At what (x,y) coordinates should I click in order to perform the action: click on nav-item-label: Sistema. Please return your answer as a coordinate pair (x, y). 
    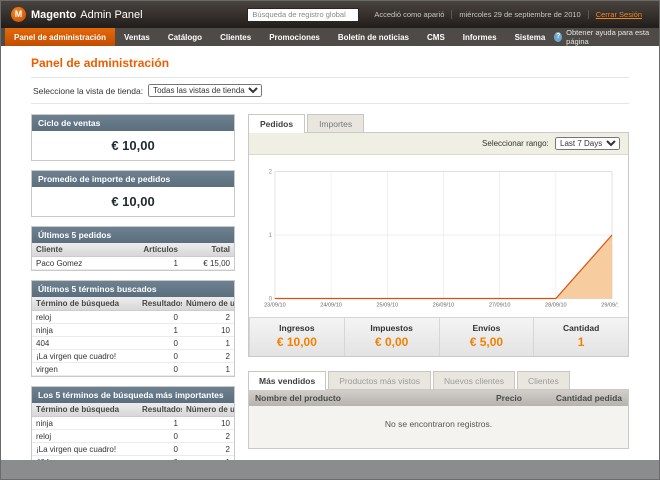
    Looking at the image, I should click on (530, 37).